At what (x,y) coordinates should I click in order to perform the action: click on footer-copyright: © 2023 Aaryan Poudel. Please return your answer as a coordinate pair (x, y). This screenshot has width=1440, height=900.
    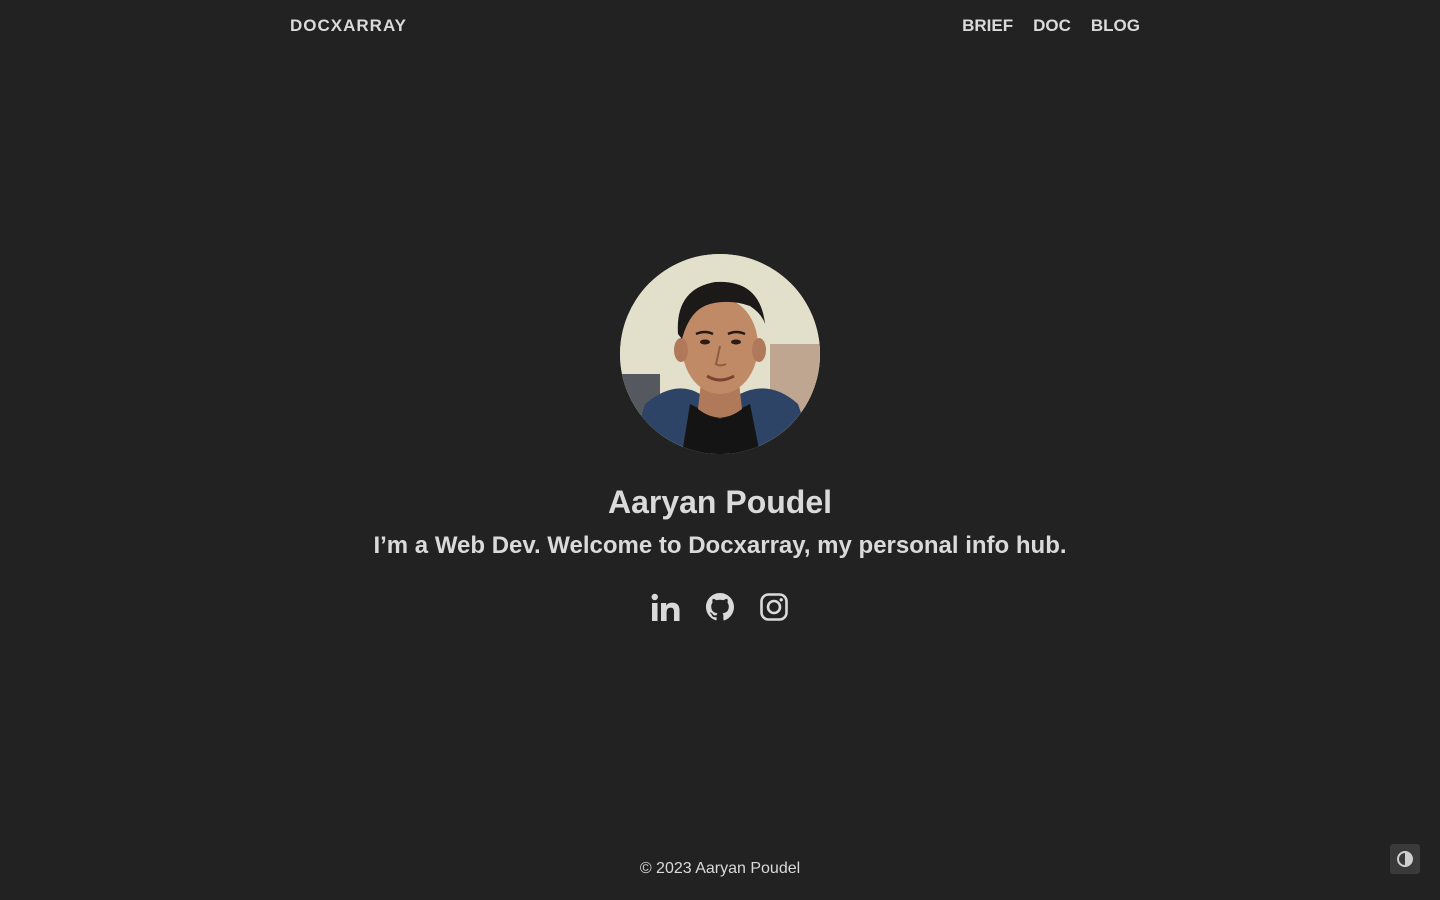
    Looking at the image, I should click on (720, 868).